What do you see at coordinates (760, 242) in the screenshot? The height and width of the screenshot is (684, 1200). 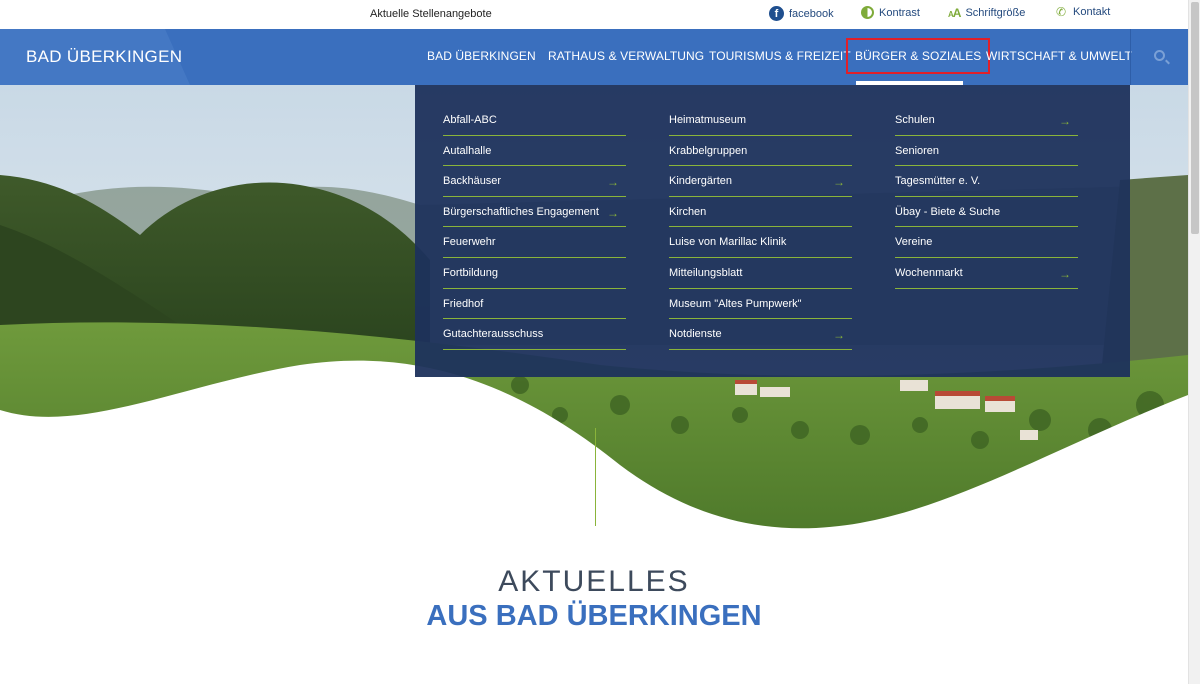 I see `menu-item-luise-von-marillac-klinik: Luise von Marillac Klinik` at bounding box center [760, 242].